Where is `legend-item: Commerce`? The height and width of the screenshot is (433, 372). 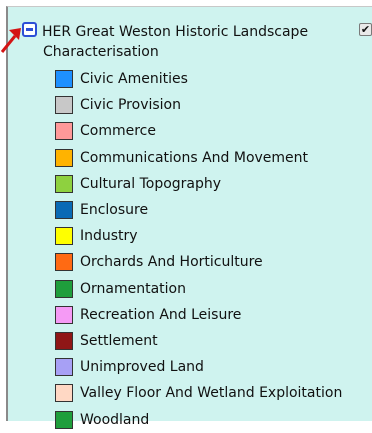 legend-item: Commerce is located at coordinates (198, 131).